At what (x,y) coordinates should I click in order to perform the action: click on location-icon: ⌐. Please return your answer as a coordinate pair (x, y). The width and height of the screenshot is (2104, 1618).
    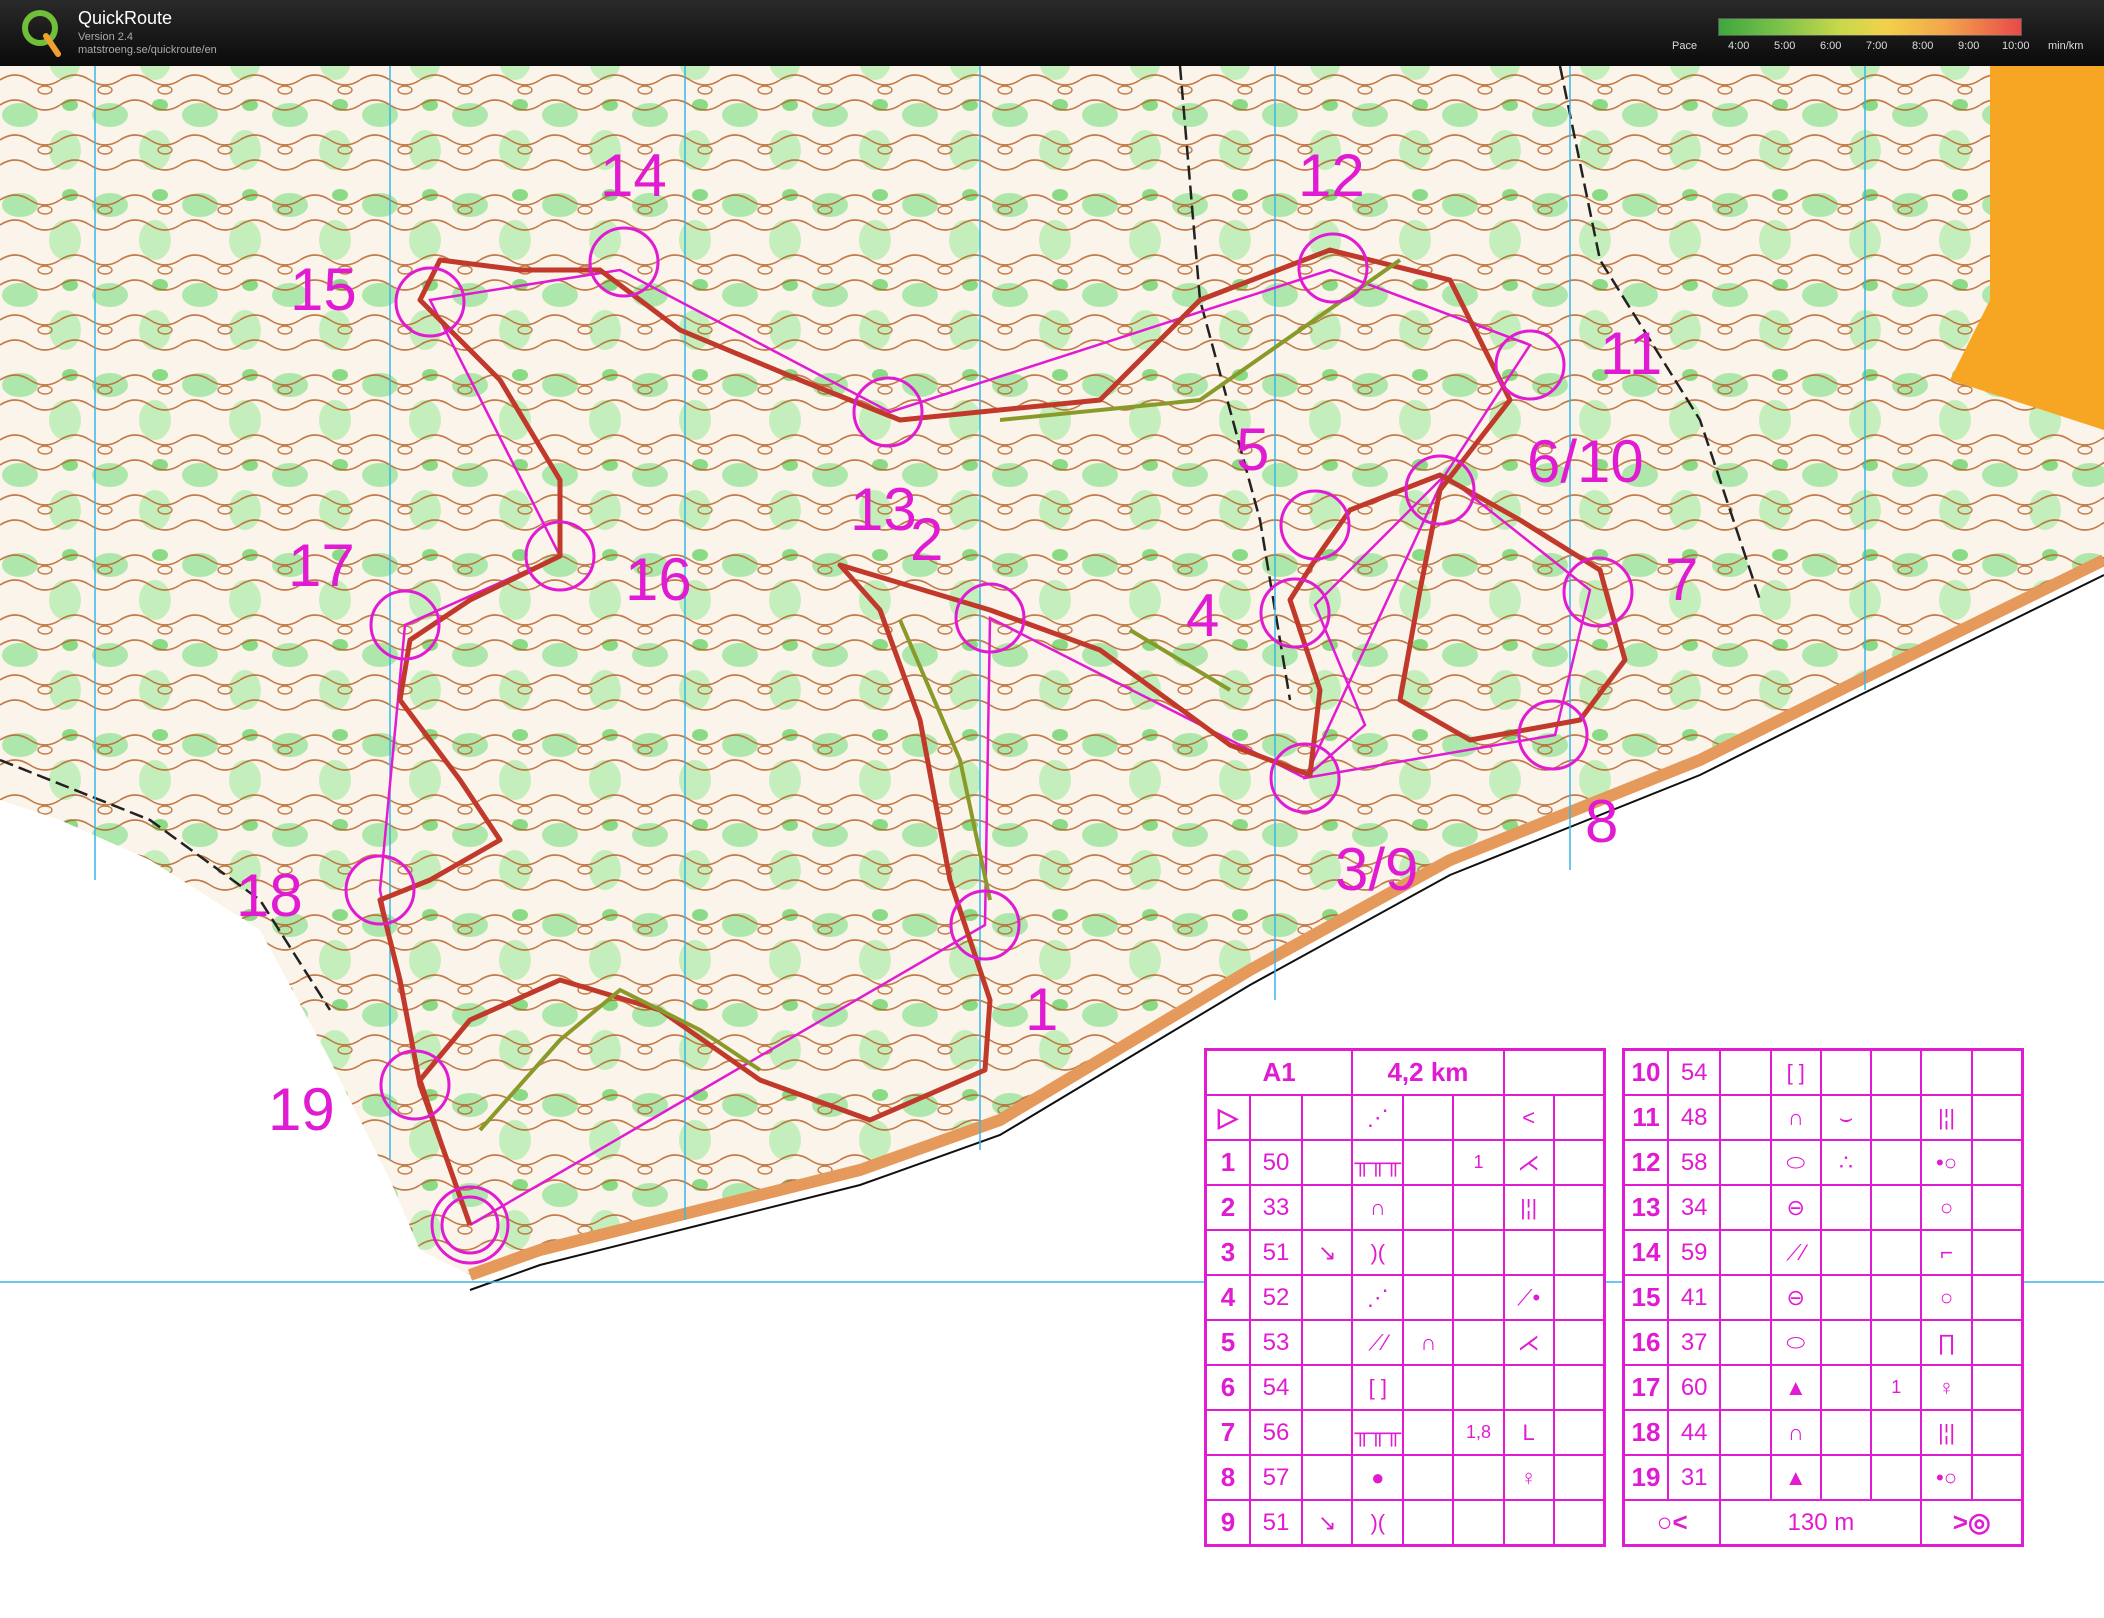
    Looking at the image, I should click on (1946, 1252).